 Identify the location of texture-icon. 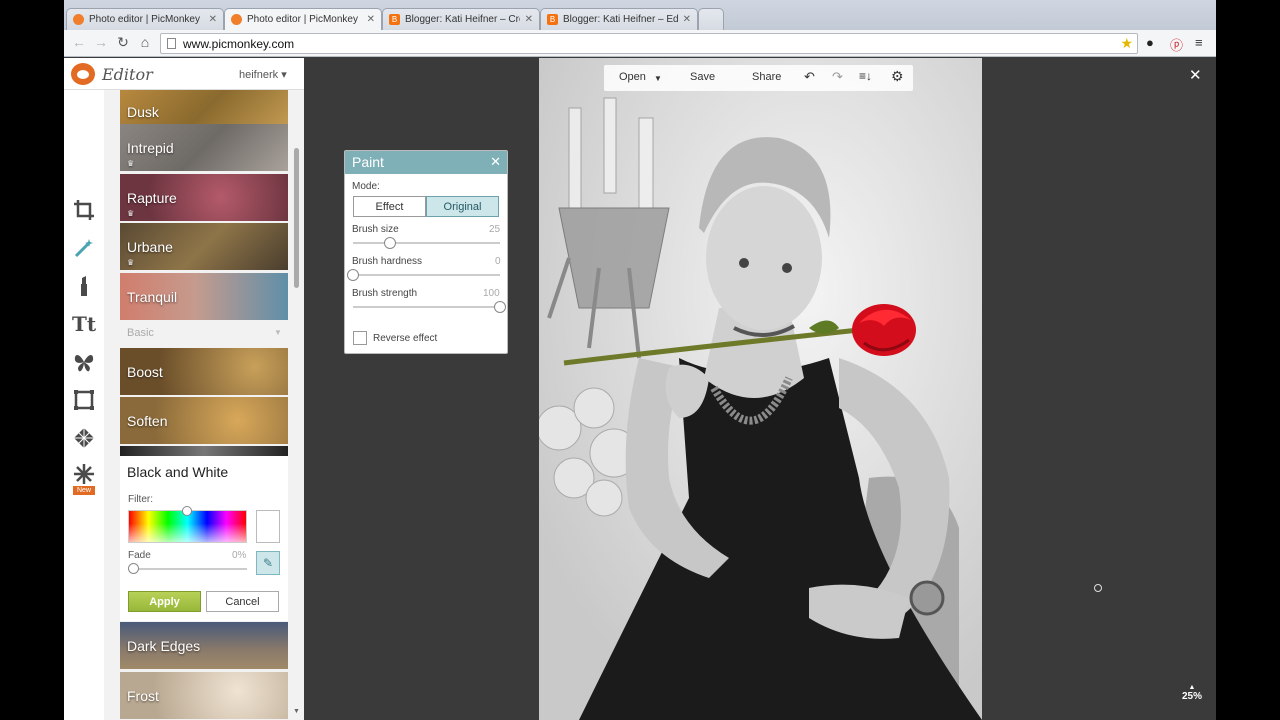
(84, 438).